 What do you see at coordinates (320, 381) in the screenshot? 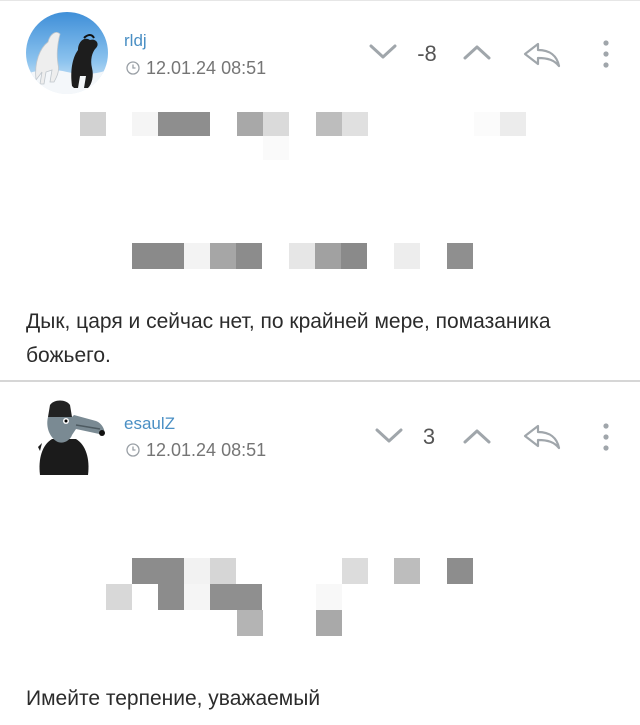
I see `comment-divider` at bounding box center [320, 381].